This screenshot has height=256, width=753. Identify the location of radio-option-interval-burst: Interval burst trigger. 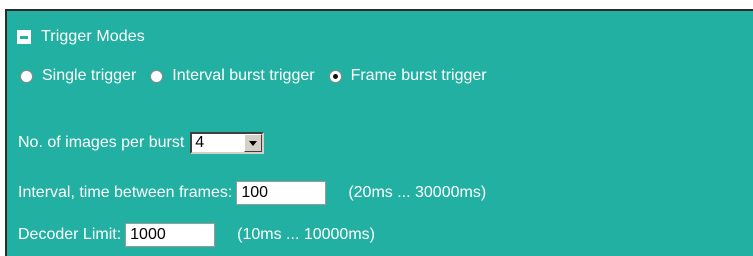
(232, 76).